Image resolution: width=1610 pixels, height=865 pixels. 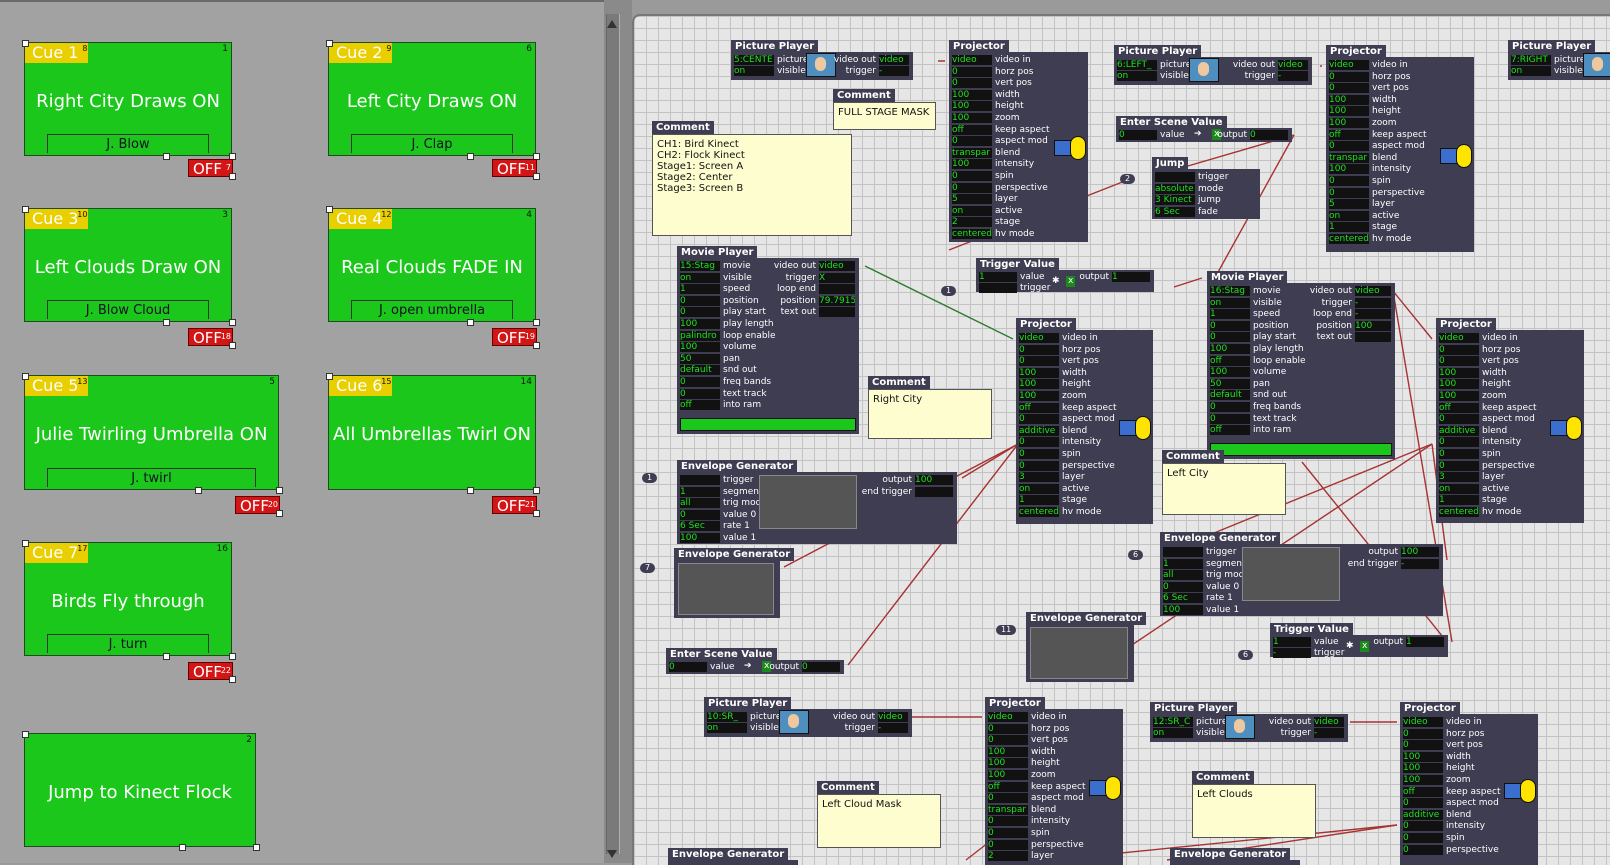 I want to click on input-value: additive, so click(x=1423, y=814).